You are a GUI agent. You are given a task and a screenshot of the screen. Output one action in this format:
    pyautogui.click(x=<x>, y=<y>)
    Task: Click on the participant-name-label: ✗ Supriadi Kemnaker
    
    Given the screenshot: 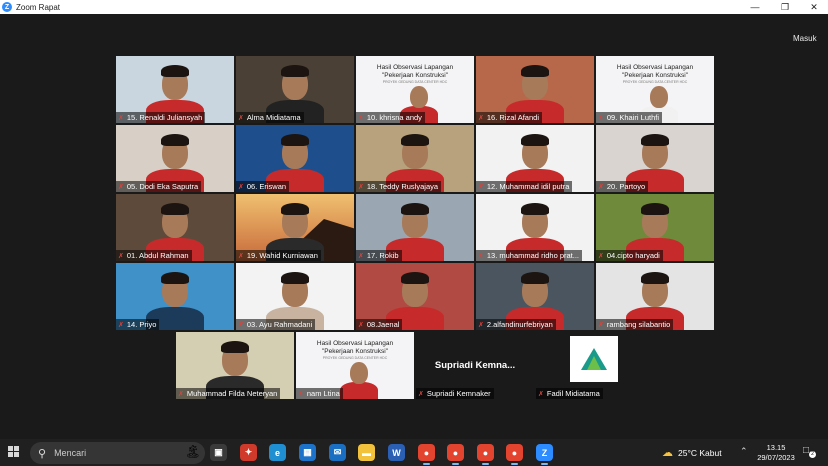 What is the action you would take?
    pyautogui.click(x=455, y=393)
    